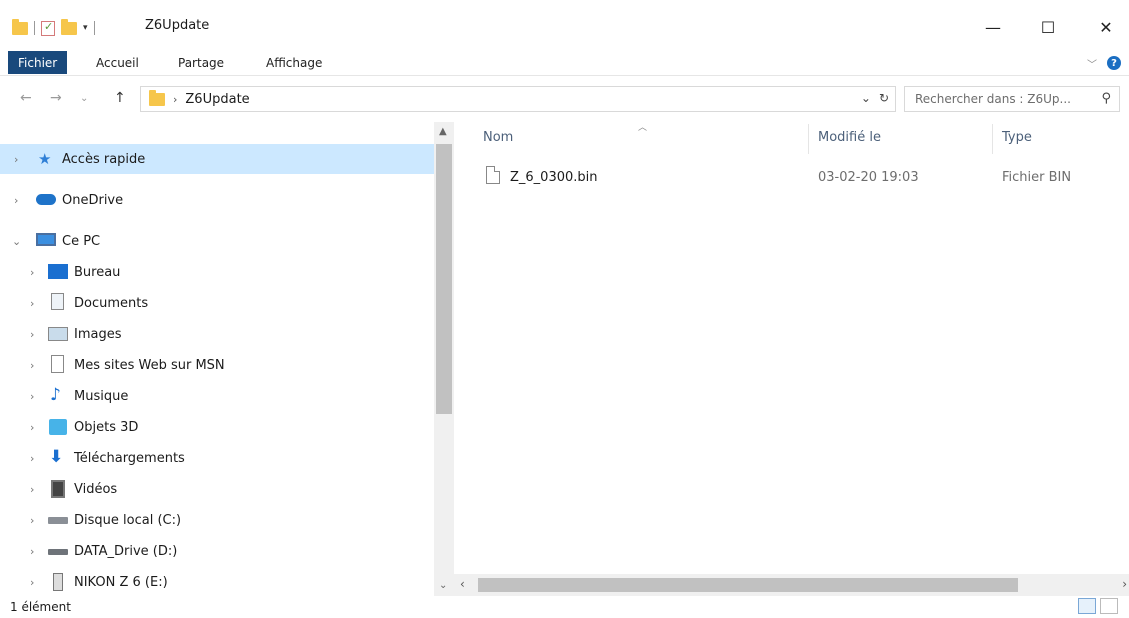 The width and height of the screenshot is (1129, 618). What do you see at coordinates (217, 551) in the screenshot?
I see `nav-item-data-drive: › DATA_Drive (D:)` at bounding box center [217, 551].